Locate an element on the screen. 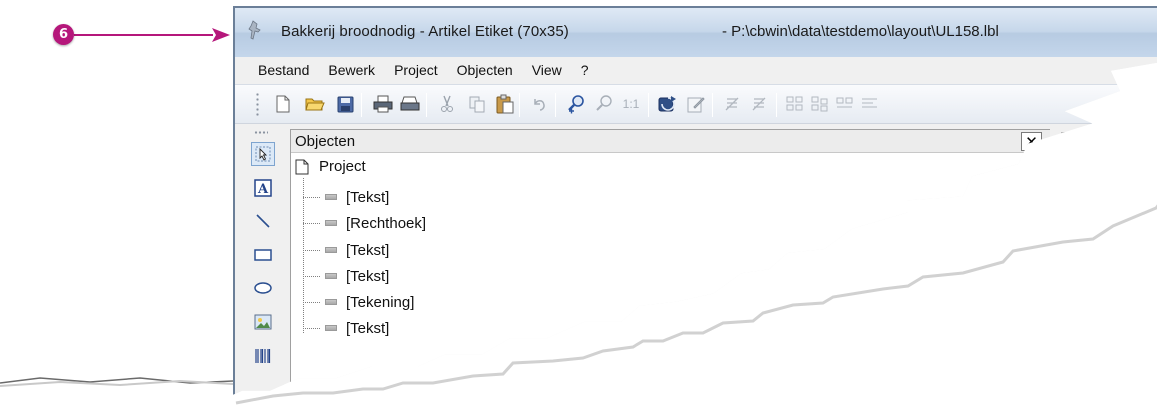 The width and height of the screenshot is (1157, 411). menu-bewerk: Bewerk is located at coordinates (351, 70).